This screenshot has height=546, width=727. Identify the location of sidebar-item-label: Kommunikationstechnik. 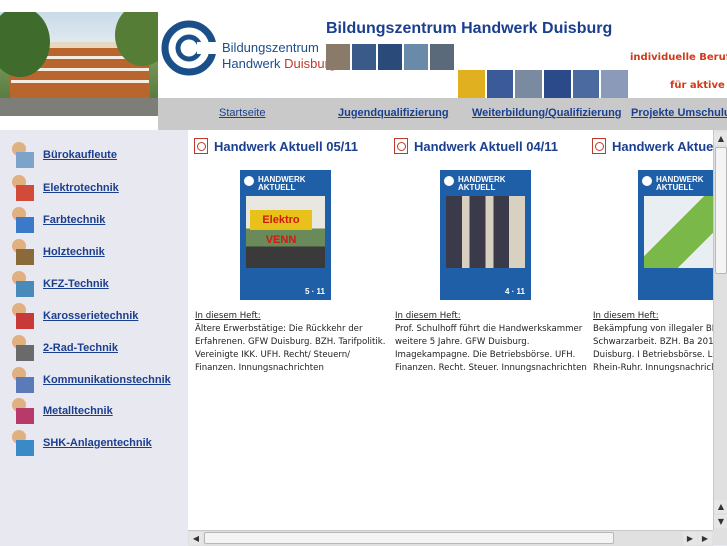
(107, 380).